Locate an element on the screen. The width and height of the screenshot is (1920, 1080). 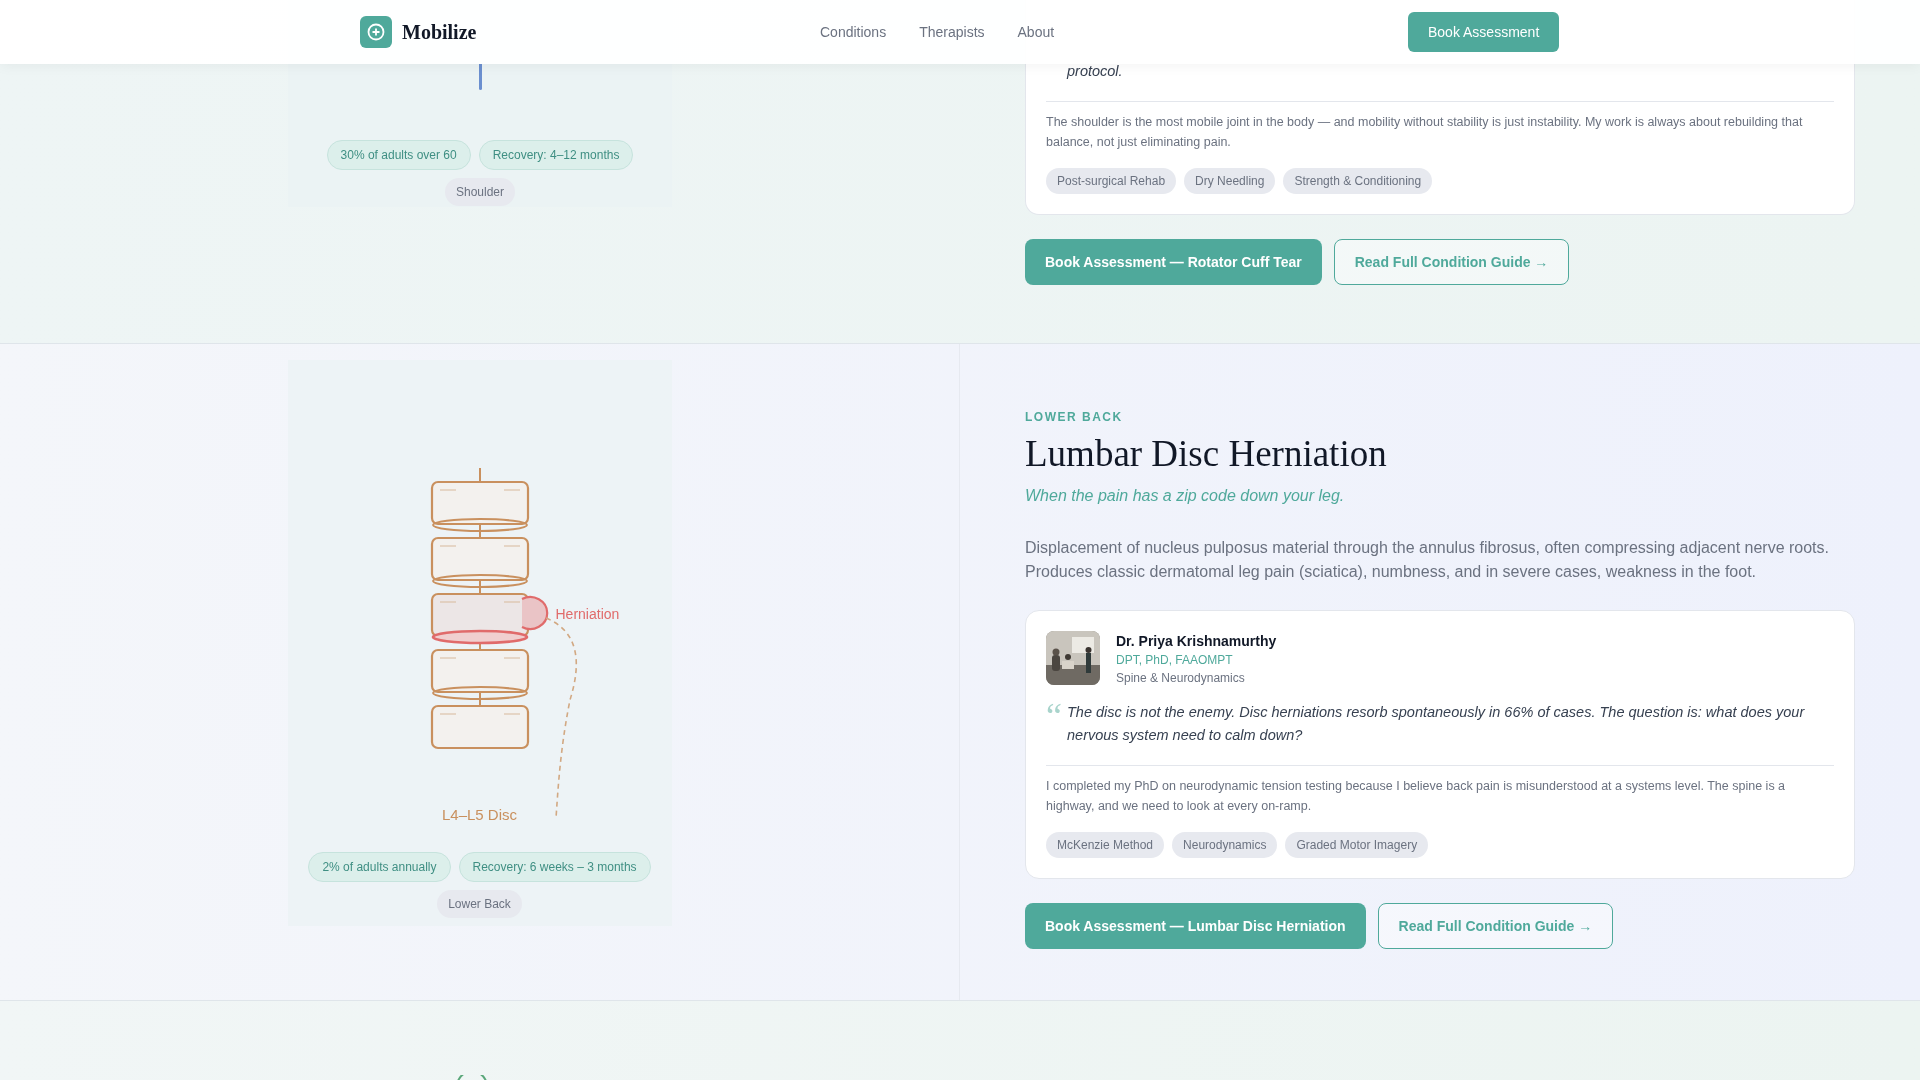
quote-mark: “ is located at coordinates (1054, 719).